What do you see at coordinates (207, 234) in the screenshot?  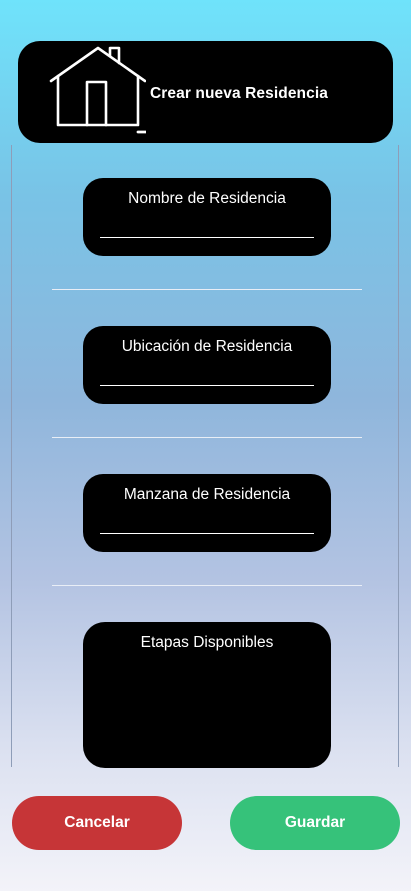 I see `residence-name-input` at bounding box center [207, 234].